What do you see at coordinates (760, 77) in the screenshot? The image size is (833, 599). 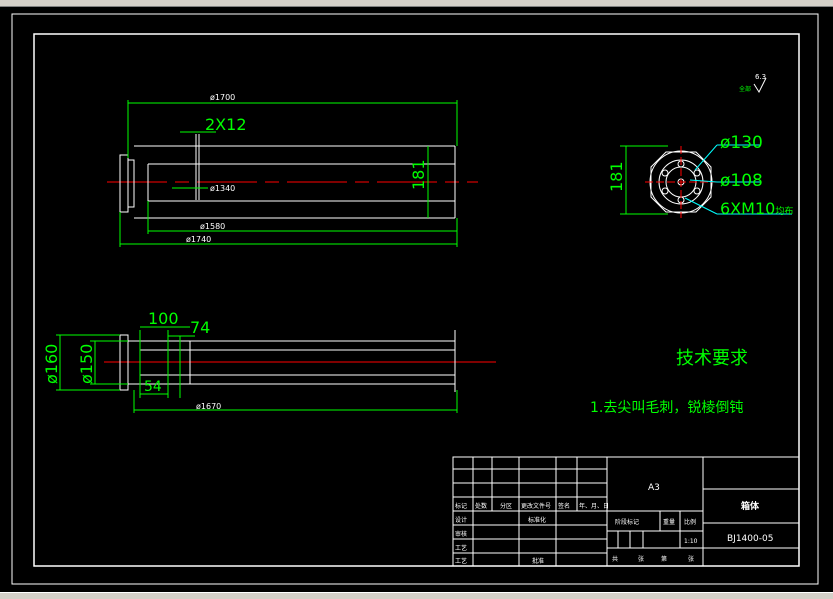 I see `svg-text: 6.3` at bounding box center [760, 77].